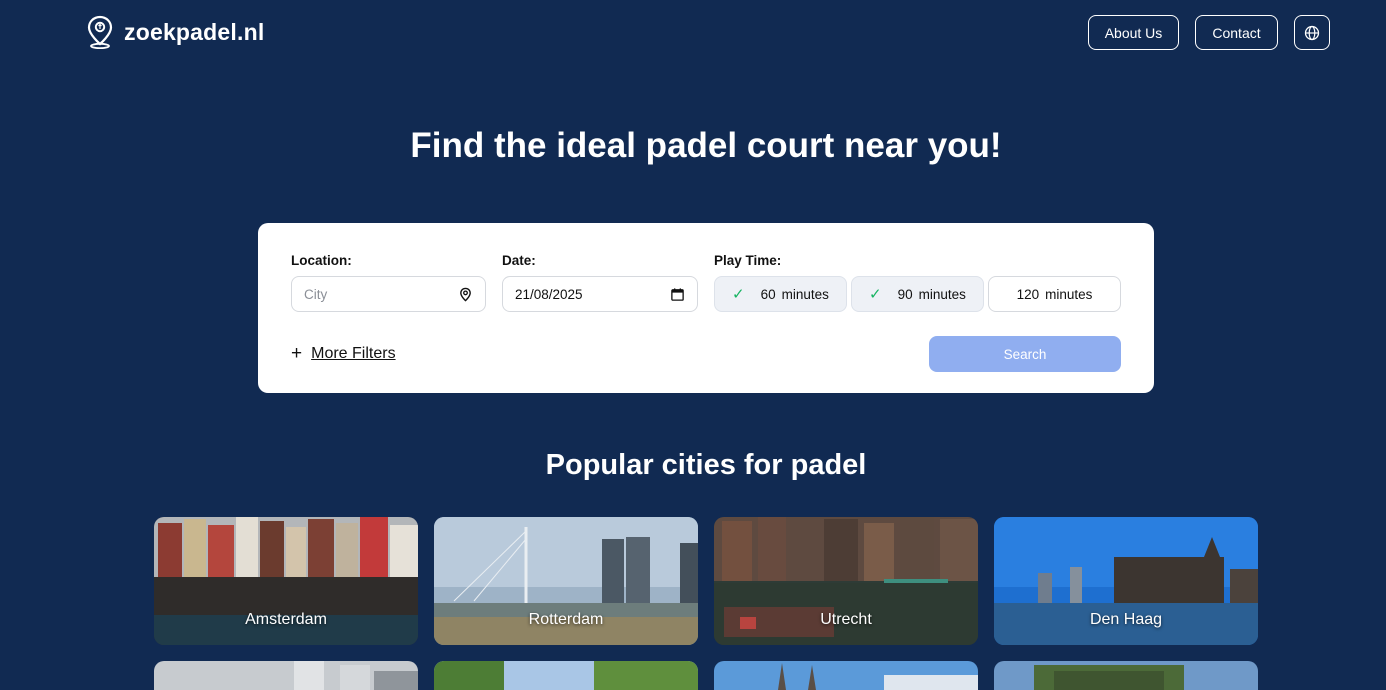 This screenshot has height=690, width=1386. I want to click on contact-button: Contact, so click(1236, 32).